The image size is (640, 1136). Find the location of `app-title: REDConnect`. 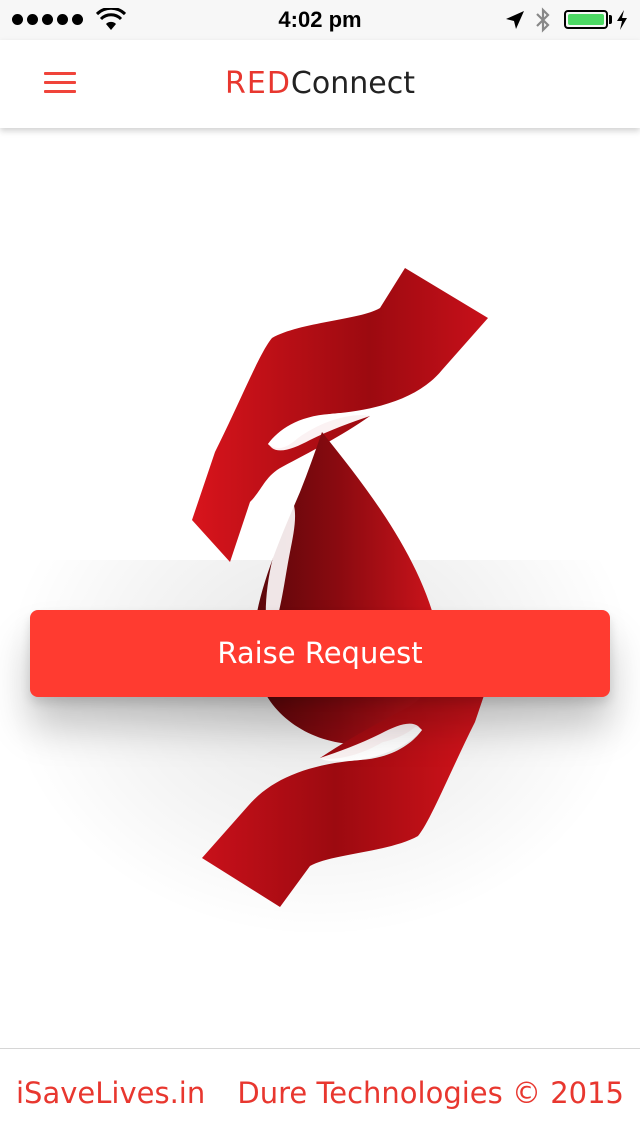

app-title: REDConnect is located at coordinates (320, 84).